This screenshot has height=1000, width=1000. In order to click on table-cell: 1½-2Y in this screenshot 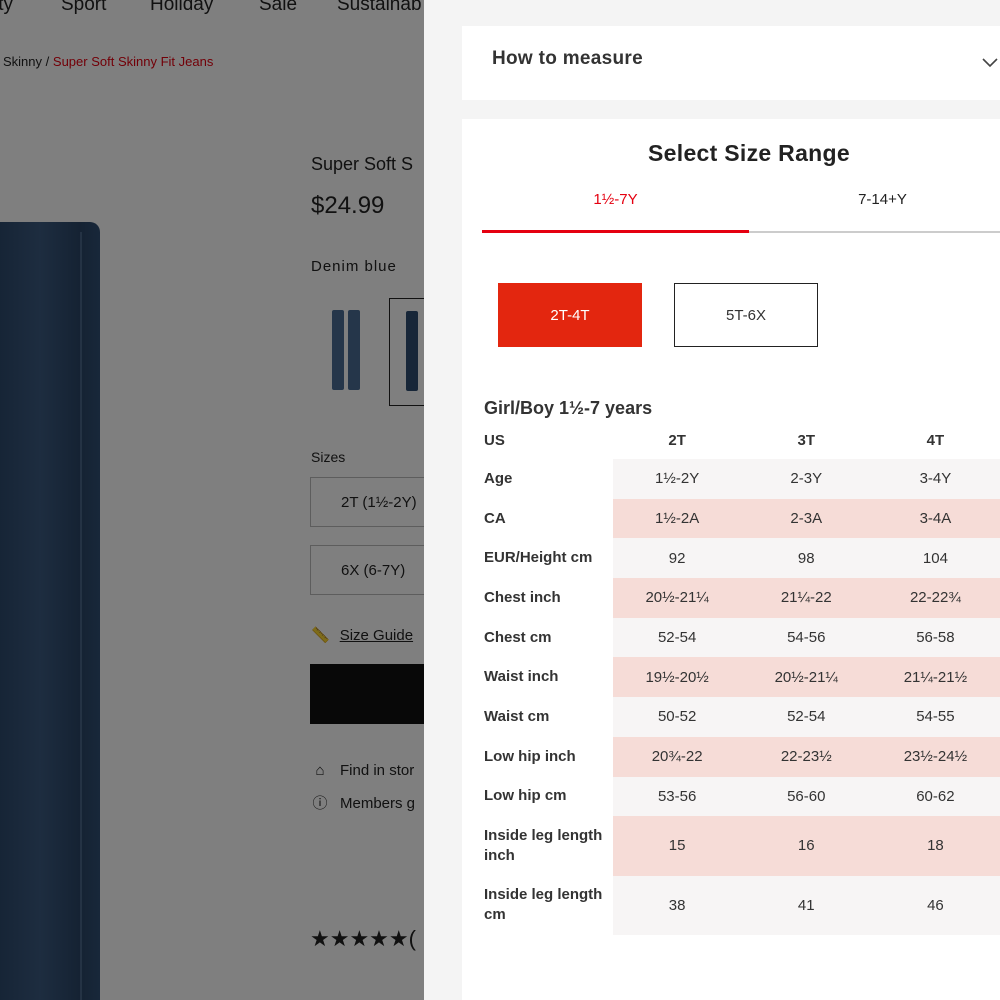, I will do `click(677, 479)`.